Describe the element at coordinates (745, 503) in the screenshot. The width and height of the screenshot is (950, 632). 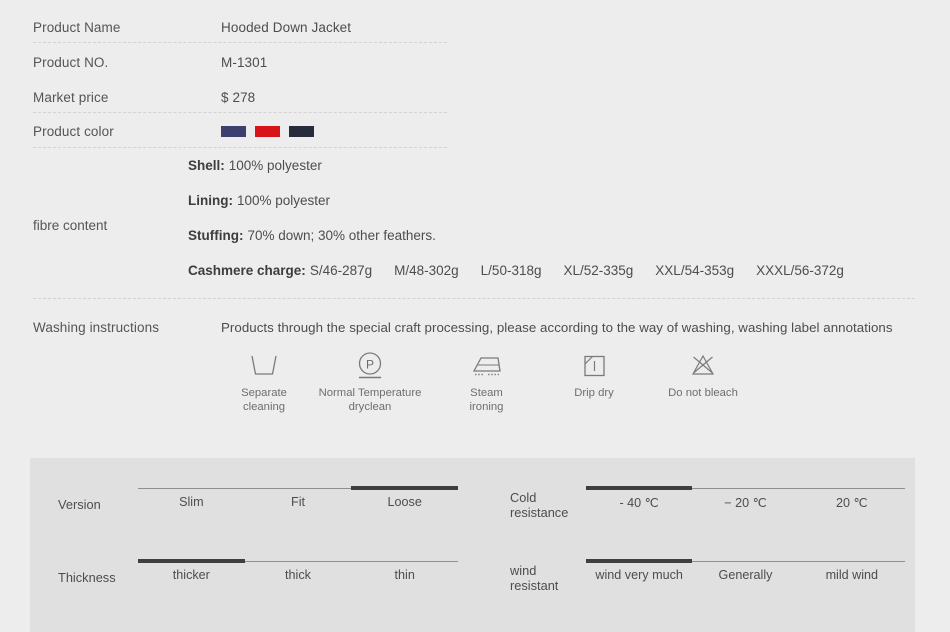
I see `gauge-tick-label: − 20 ℃` at that location.